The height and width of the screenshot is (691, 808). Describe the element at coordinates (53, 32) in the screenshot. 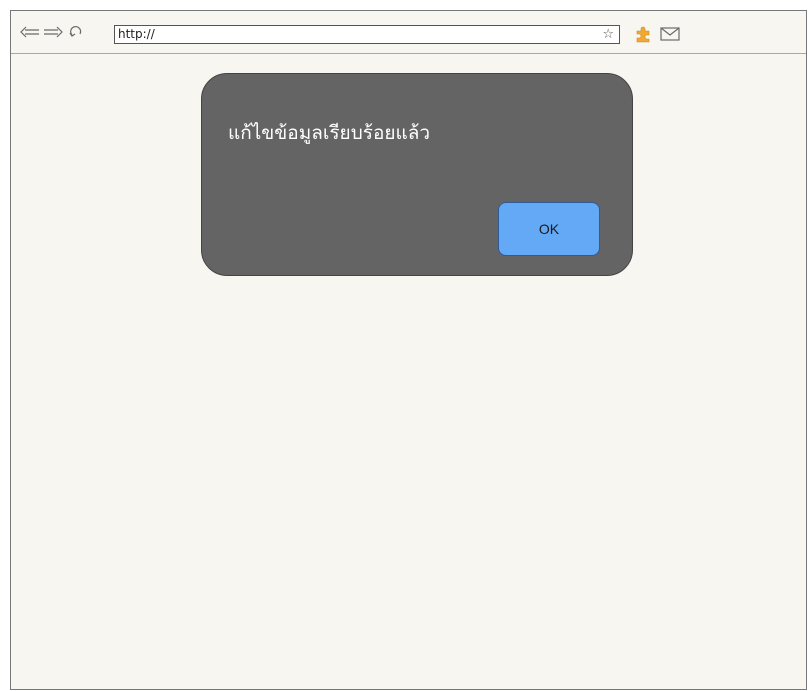

I see `forward-arrow-icon` at that location.